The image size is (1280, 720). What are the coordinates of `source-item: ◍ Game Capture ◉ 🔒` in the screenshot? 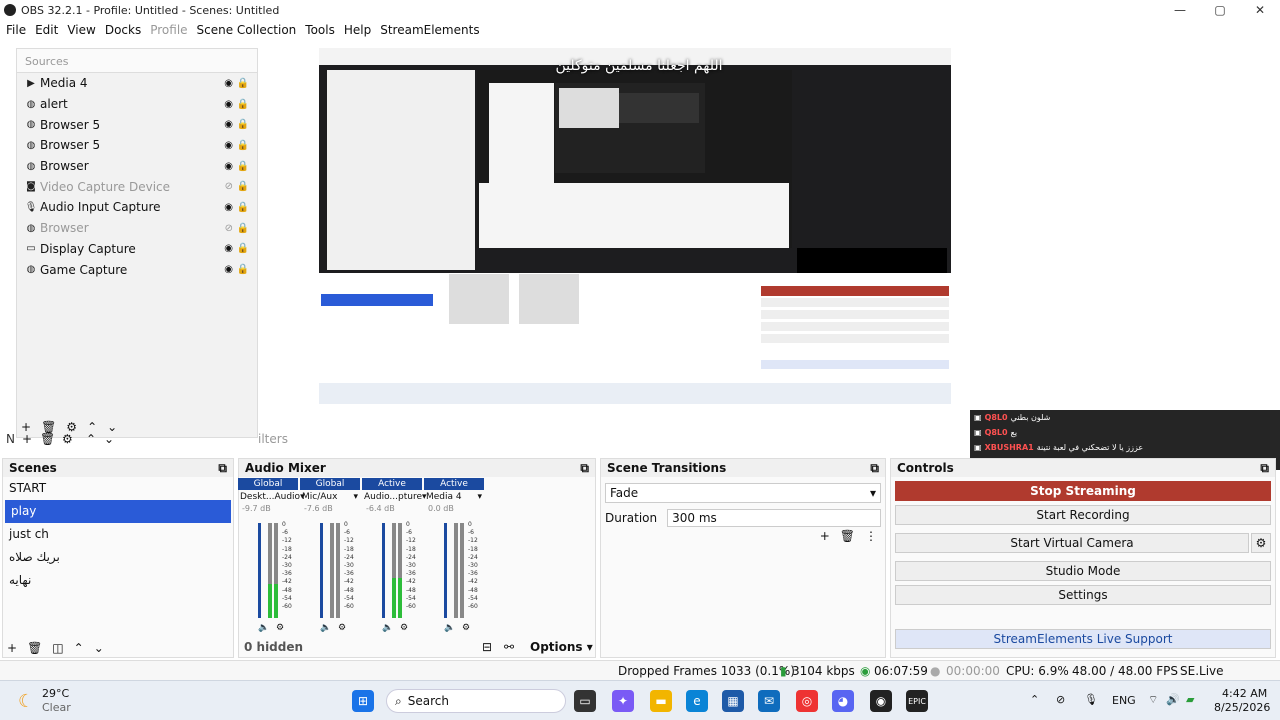 It's located at (137, 269).